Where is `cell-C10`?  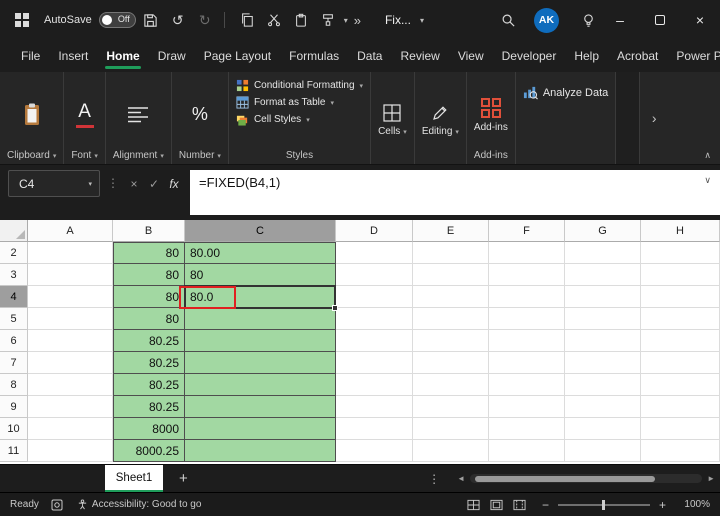 cell-C10 is located at coordinates (260, 429).